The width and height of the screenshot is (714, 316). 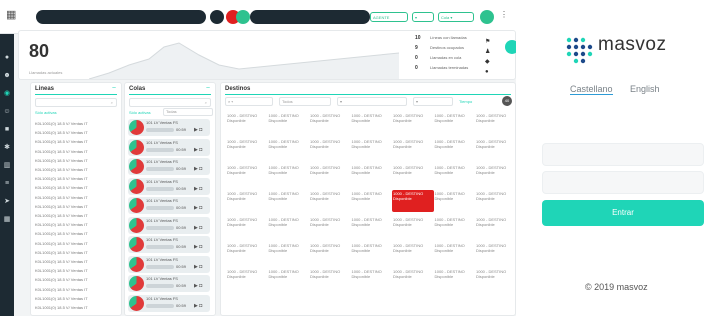 I want to click on destinos-select-3: ▾, so click(x=433, y=101).